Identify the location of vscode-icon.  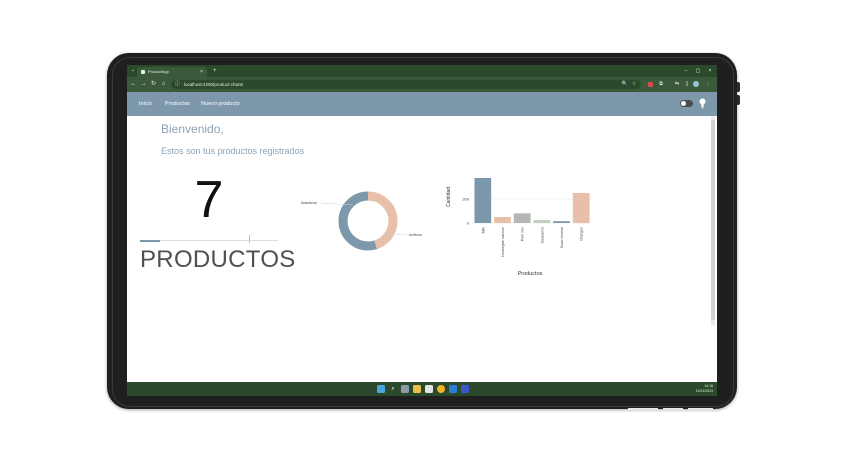
(453, 389).